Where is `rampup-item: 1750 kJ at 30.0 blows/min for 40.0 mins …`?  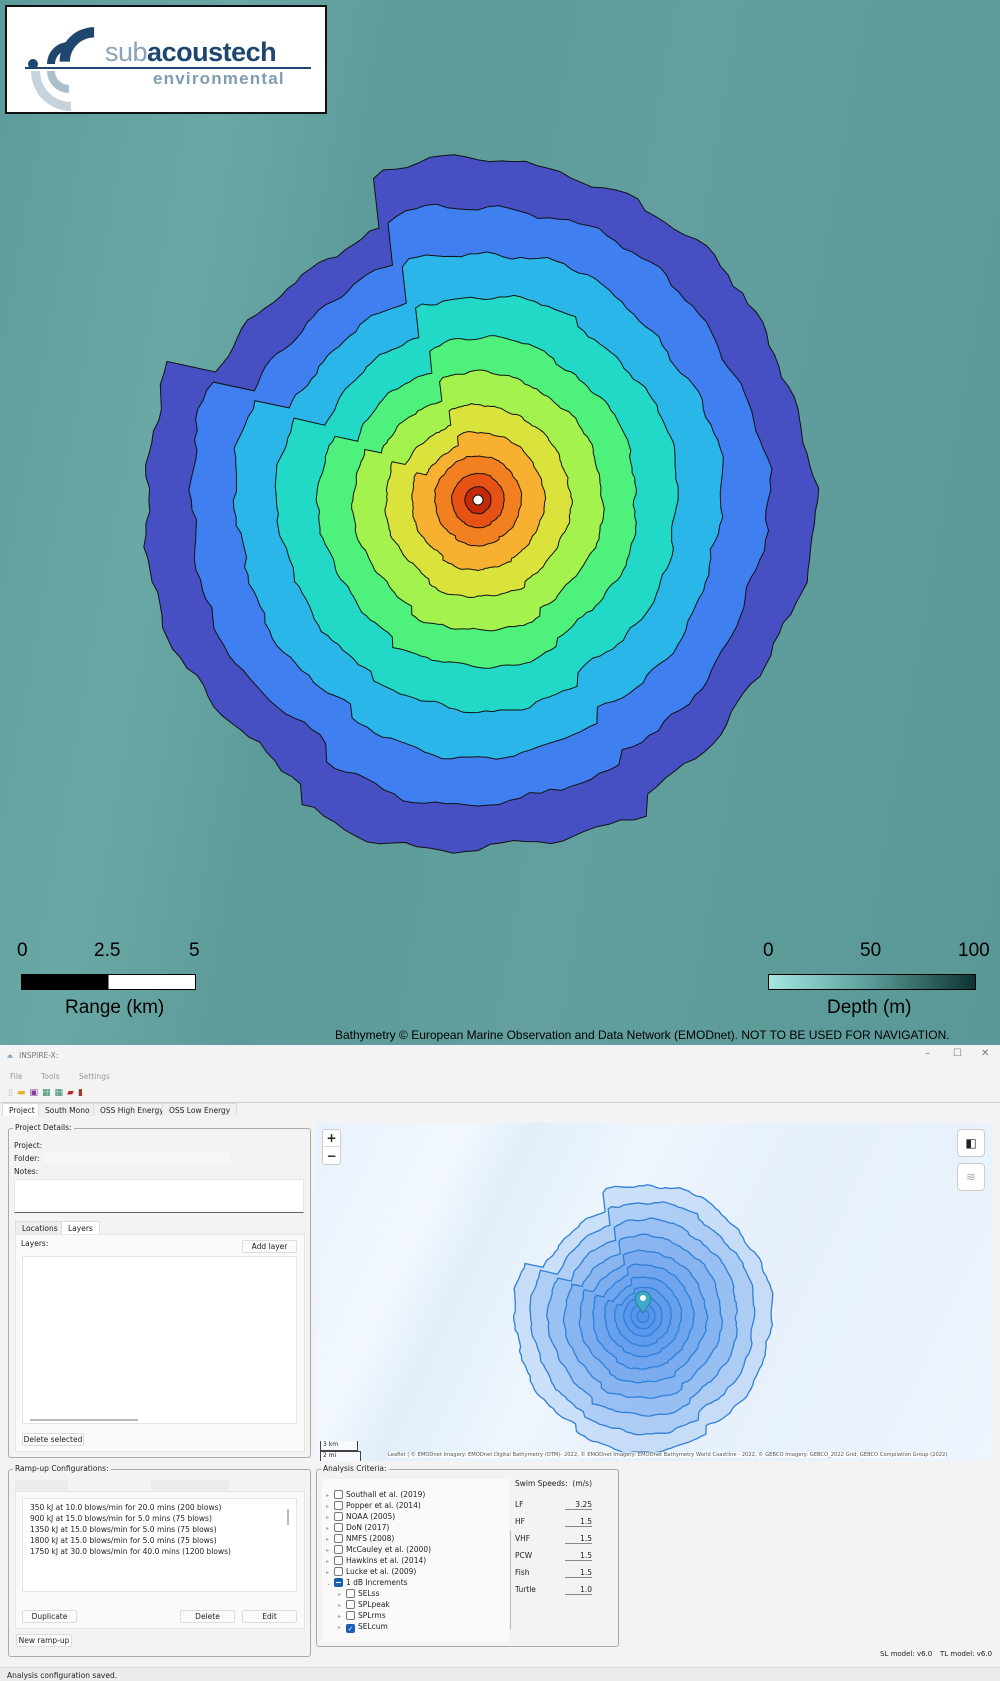
rampup-item: 1750 kJ at 30.0 blows/min for 40.0 mins … is located at coordinates (130, 1551).